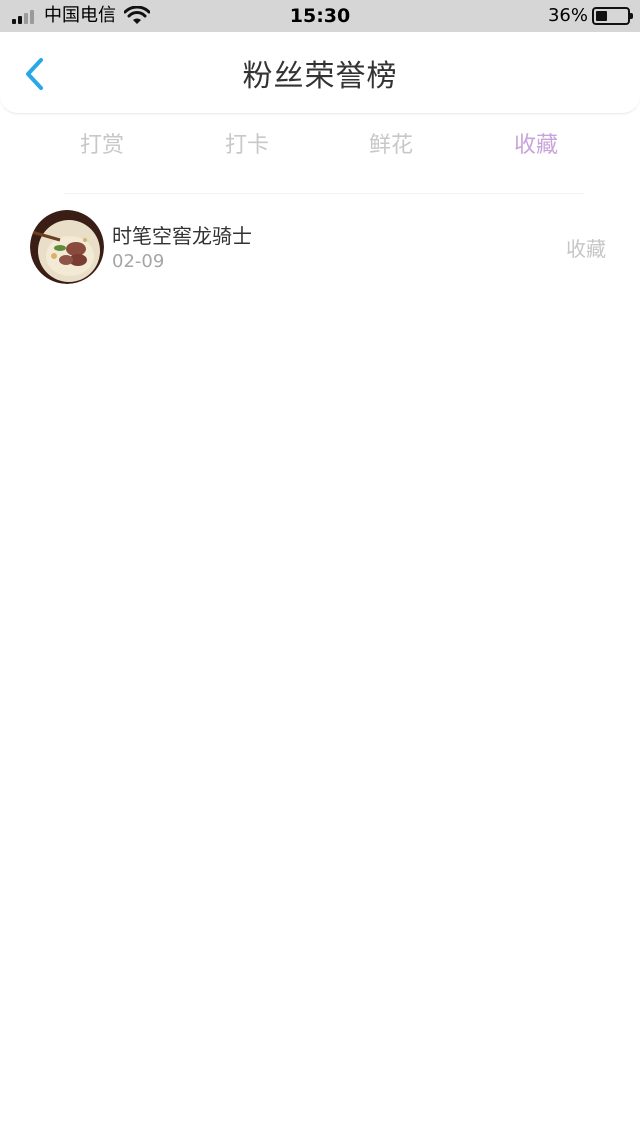 The width and height of the screenshot is (640, 1138). I want to click on tab-favorites: 收藏, so click(536, 146).